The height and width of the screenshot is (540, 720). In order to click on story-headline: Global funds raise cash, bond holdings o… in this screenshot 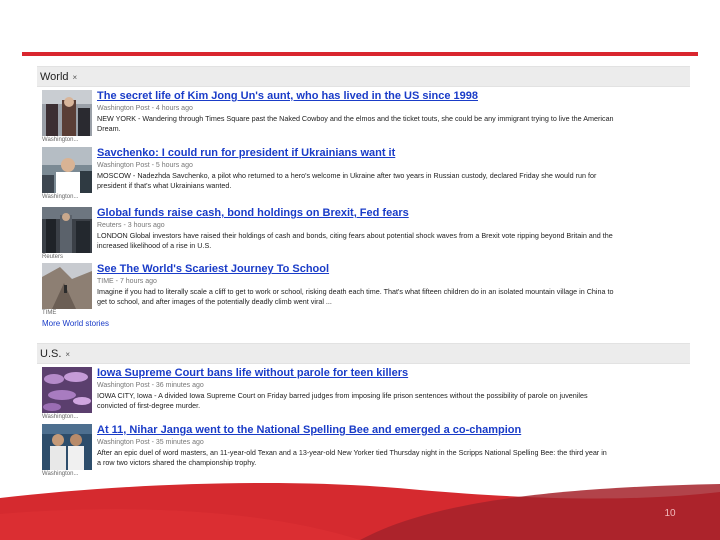, I will do `click(393, 213)`.